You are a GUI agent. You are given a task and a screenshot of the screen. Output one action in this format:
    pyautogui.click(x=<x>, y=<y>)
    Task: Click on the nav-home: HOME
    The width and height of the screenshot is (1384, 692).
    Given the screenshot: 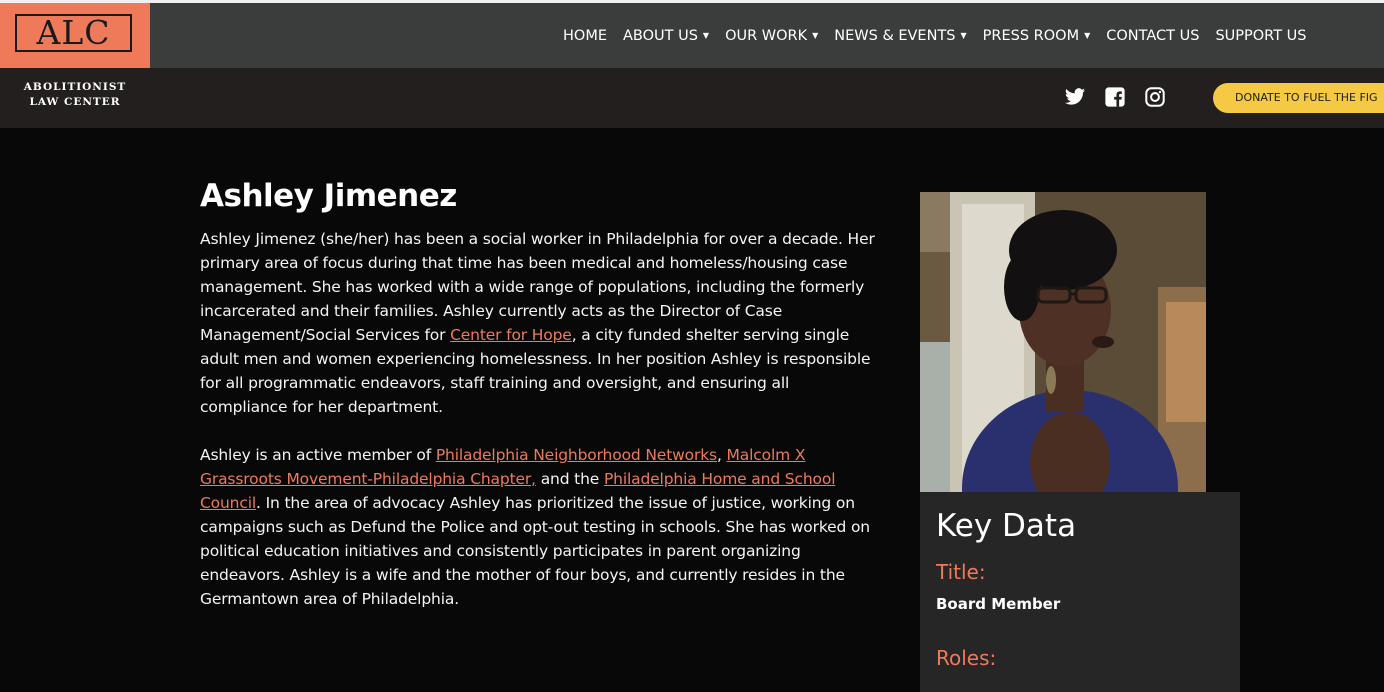 What is the action you would take?
    pyautogui.click(x=585, y=36)
    